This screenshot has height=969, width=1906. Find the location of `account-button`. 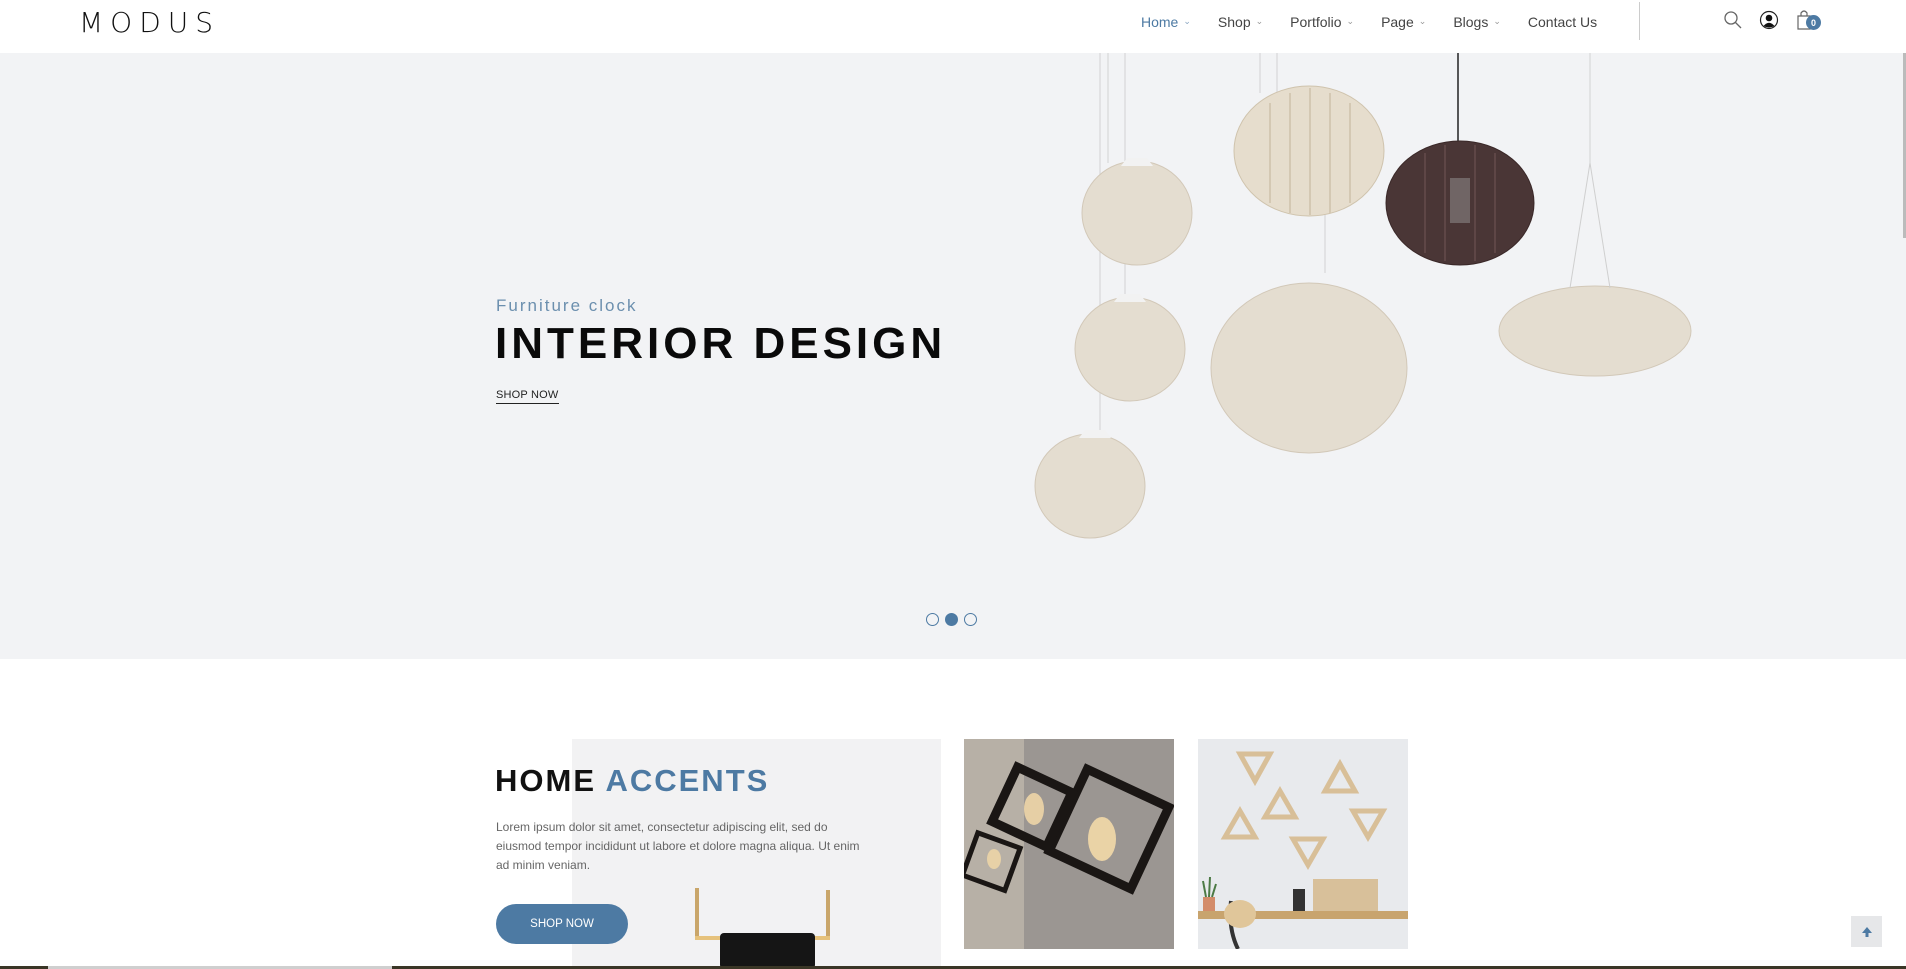

account-button is located at coordinates (1769, 20).